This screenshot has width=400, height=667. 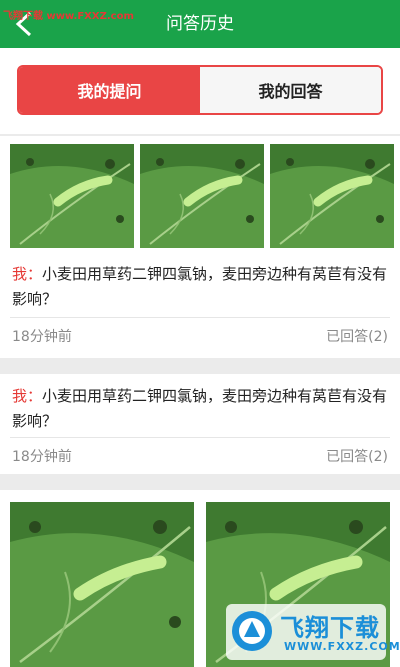 I want to click on tab-my-questions: 我的提问, so click(x=109, y=90).